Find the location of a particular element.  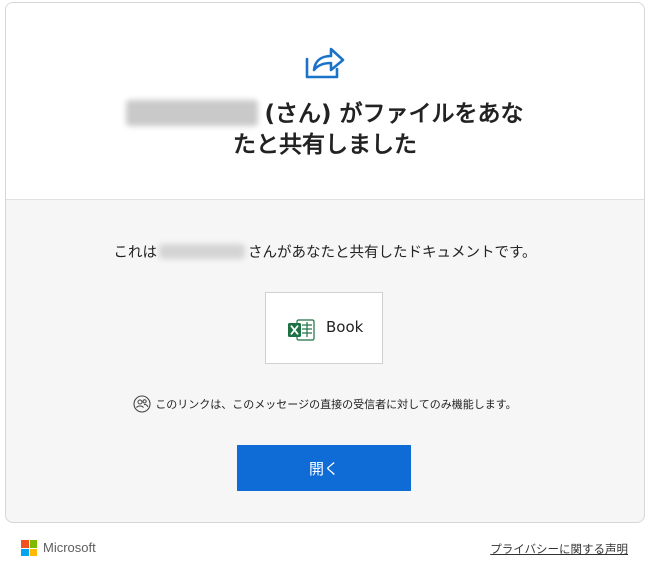

notice-text: このリンクは、このメッセージの直接の受信者に対してのみ機能します。 is located at coordinates (336, 404).